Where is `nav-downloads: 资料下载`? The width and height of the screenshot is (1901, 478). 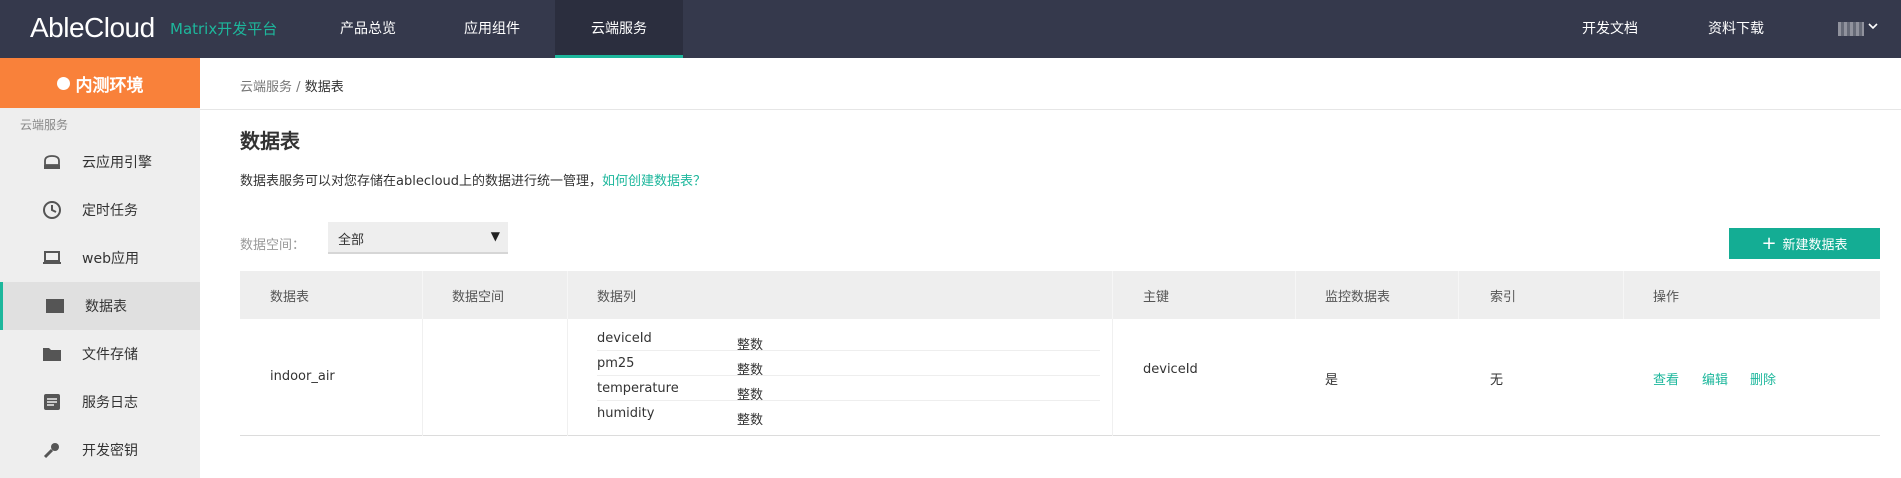
nav-downloads: 资料下载 is located at coordinates (1736, 29).